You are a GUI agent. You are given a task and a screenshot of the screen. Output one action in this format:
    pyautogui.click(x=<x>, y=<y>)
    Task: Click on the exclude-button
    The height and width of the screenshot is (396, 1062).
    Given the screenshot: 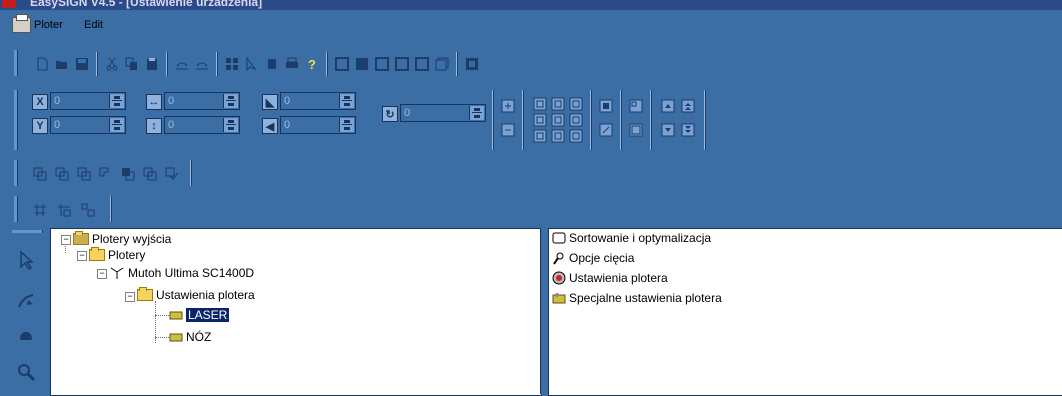 What is the action you would take?
    pyautogui.click(x=106, y=174)
    